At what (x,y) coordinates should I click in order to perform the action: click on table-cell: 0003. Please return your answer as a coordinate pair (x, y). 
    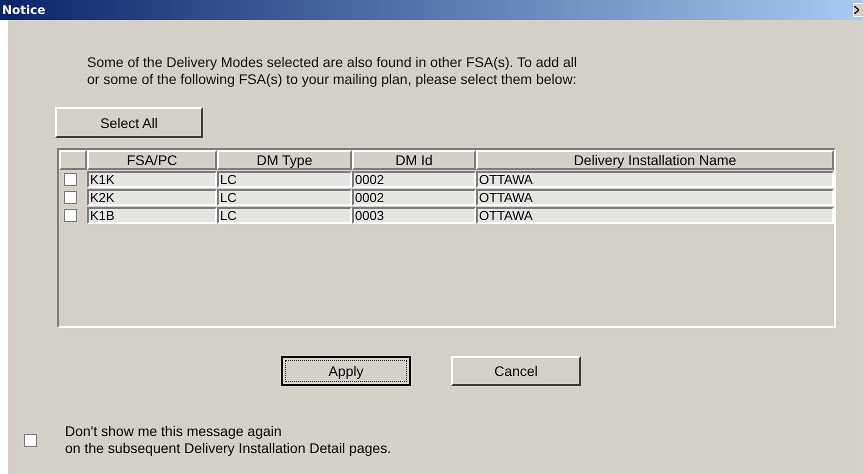
    Looking at the image, I should click on (414, 215).